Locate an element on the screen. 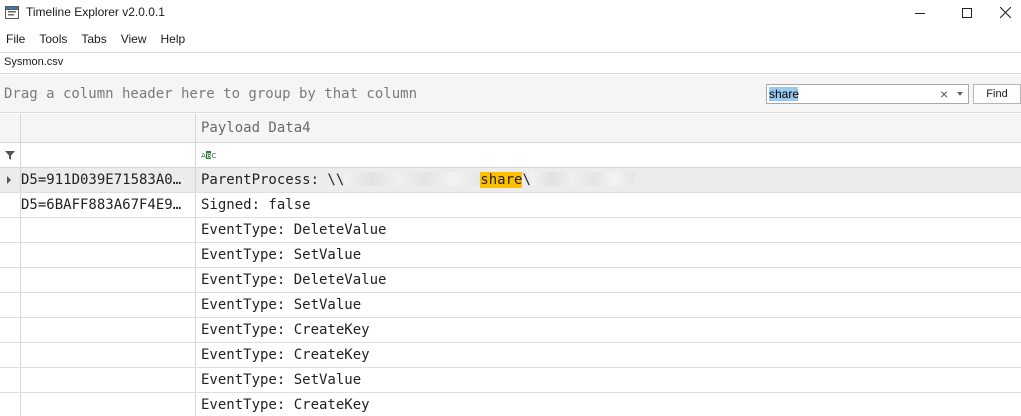 The image size is (1021, 416). tab-sysmon-csv: Sysmon.csv is located at coordinates (33, 62).